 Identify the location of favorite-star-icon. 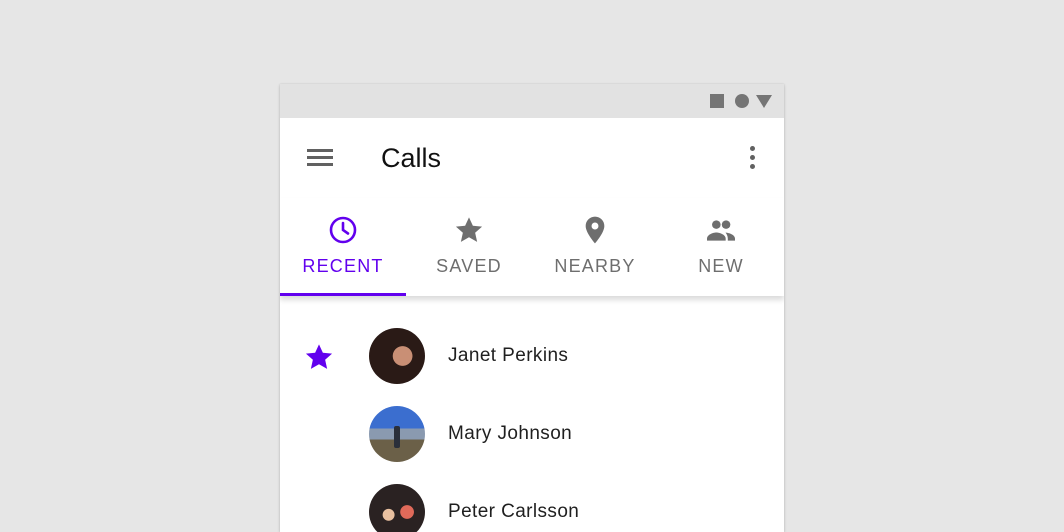
(319, 357).